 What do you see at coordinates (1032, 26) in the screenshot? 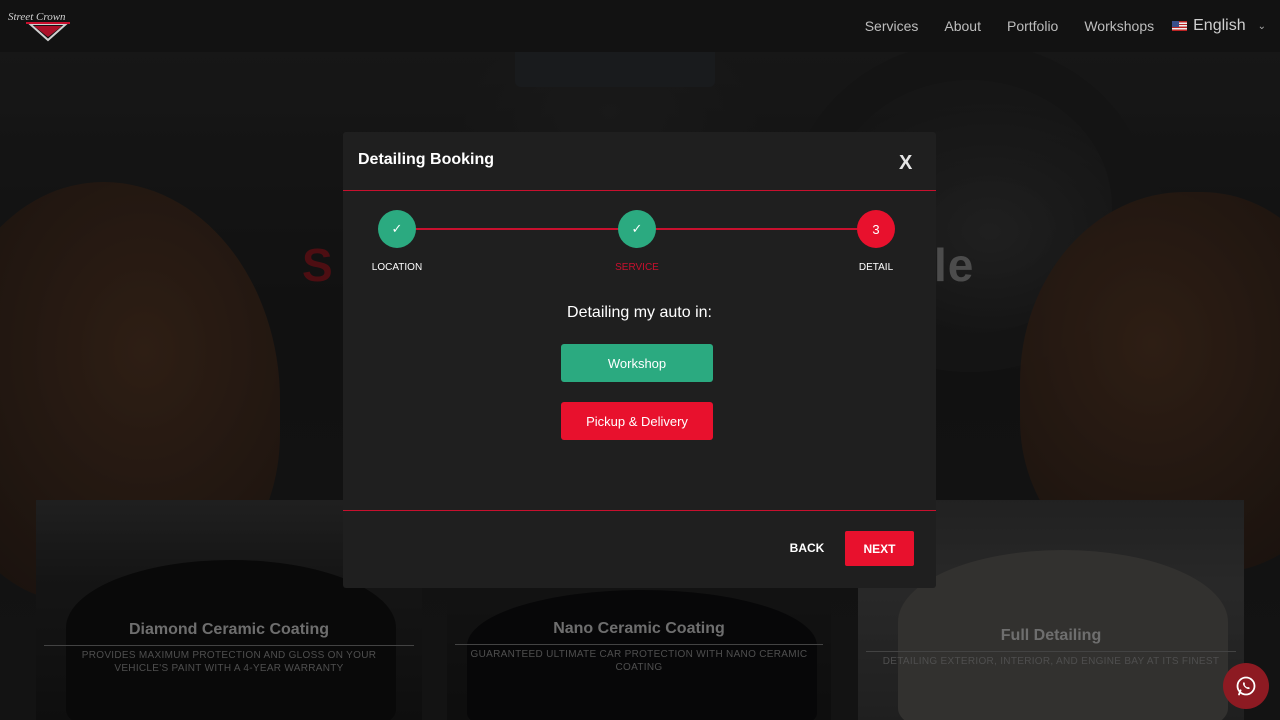
I see `nav-portfolio: Portfolio` at bounding box center [1032, 26].